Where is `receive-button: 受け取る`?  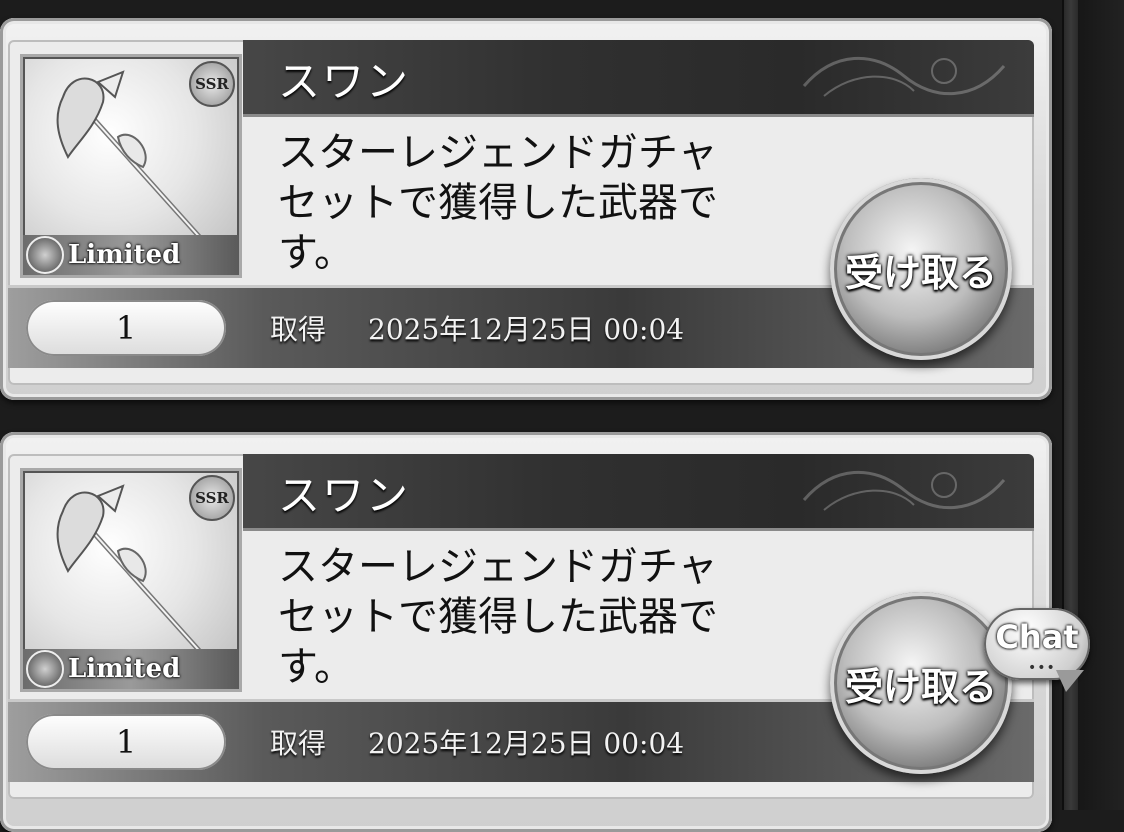 receive-button: 受け取る is located at coordinates (921, 269).